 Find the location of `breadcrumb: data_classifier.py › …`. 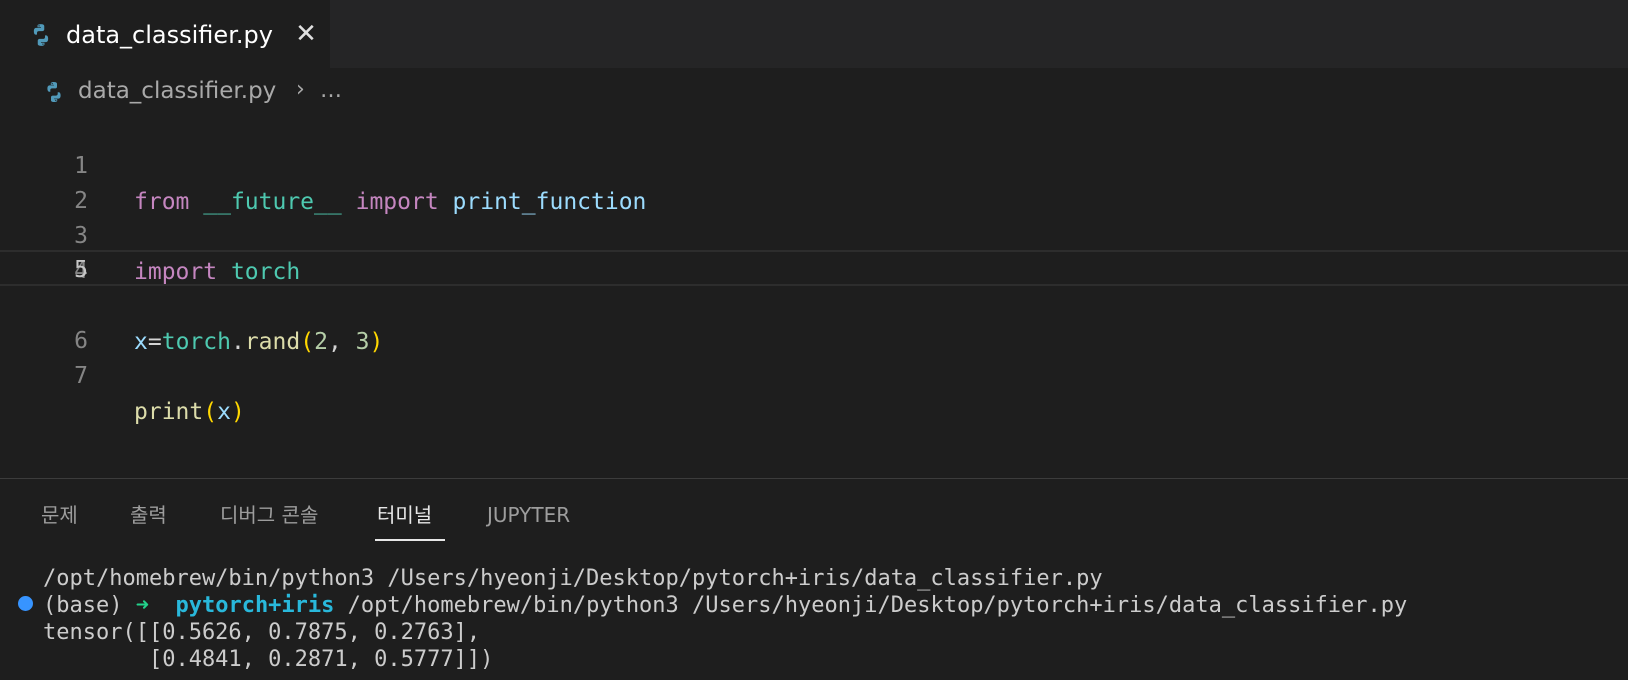

breadcrumb: data_classifier.py › … is located at coordinates (814, 91).